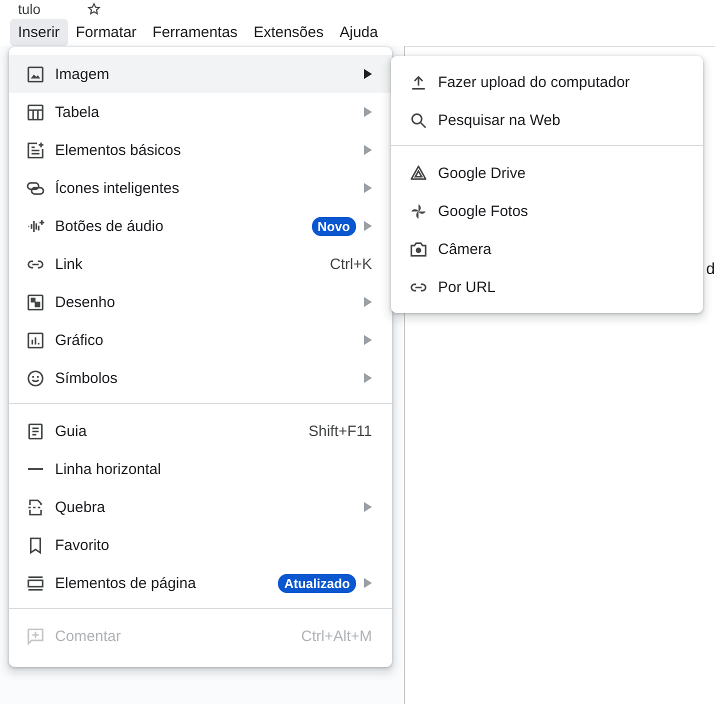 This screenshot has height=704, width=715. What do you see at coordinates (39, 32) in the screenshot?
I see `menu-tab: Inserir` at bounding box center [39, 32].